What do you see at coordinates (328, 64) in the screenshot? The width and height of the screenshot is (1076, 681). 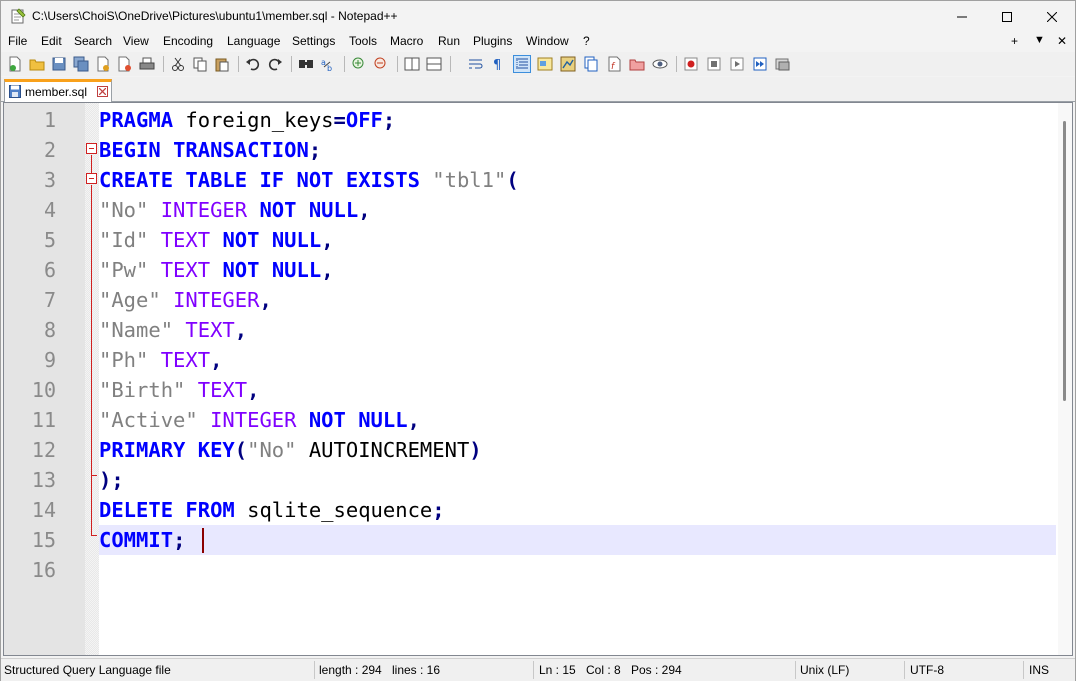 I see `replace-button: ab` at bounding box center [328, 64].